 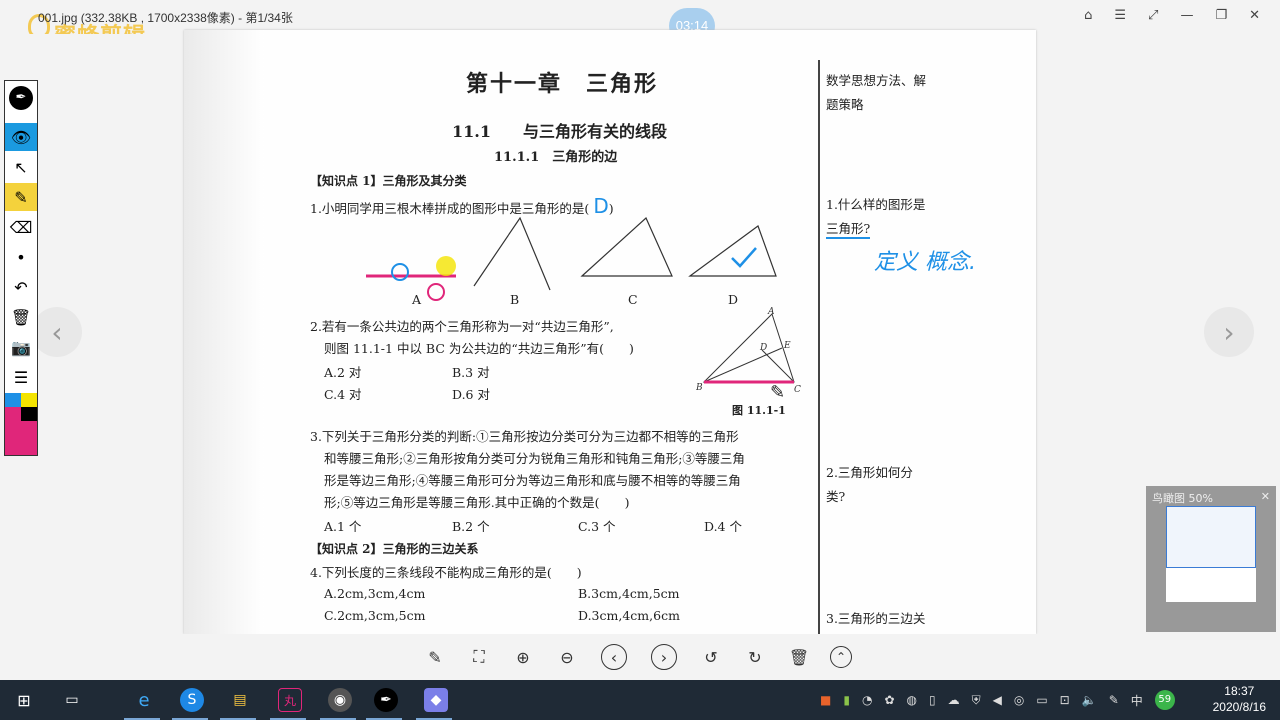 I want to click on side-question-2-line-2: 类?, so click(x=836, y=496).